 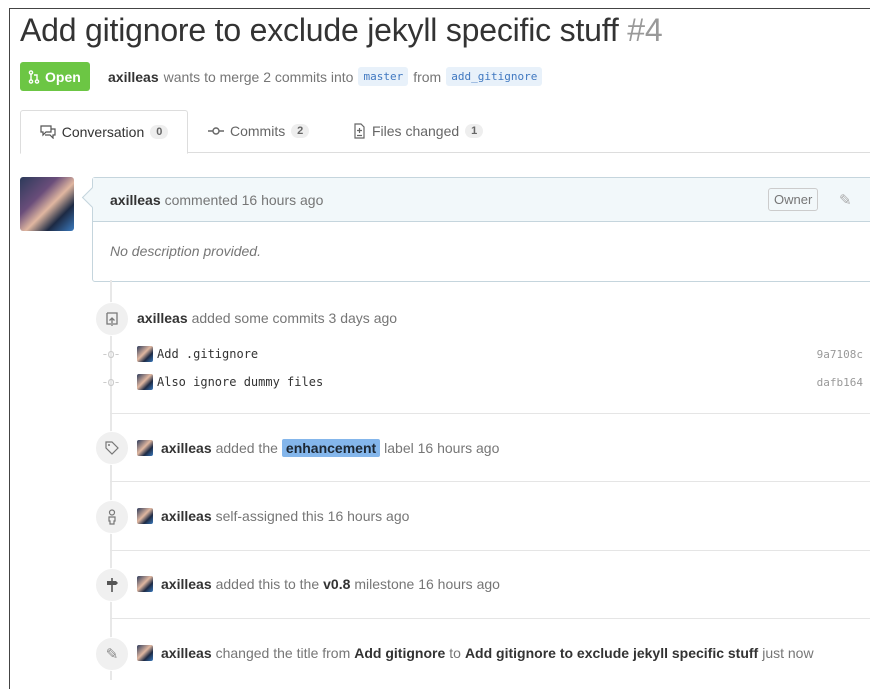 I want to click on commit-message: Add .gitignore, so click(x=207, y=354).